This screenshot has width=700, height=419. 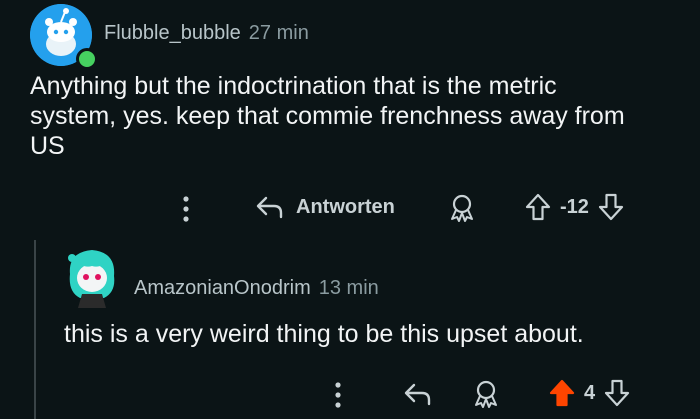 What do you see at coordinates (222, 288) in the screenshot?
I see `username: AmazonianOnodrim` at bounding box center [222, 288].